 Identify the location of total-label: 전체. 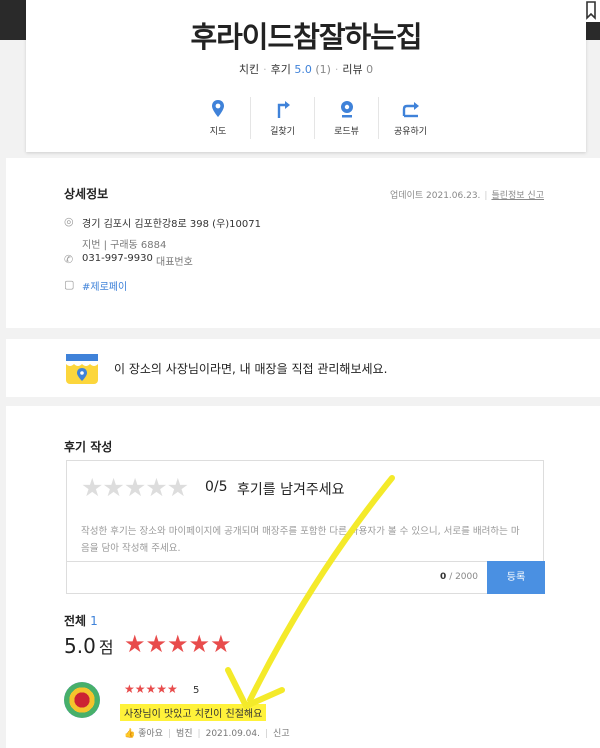
(75, 621).